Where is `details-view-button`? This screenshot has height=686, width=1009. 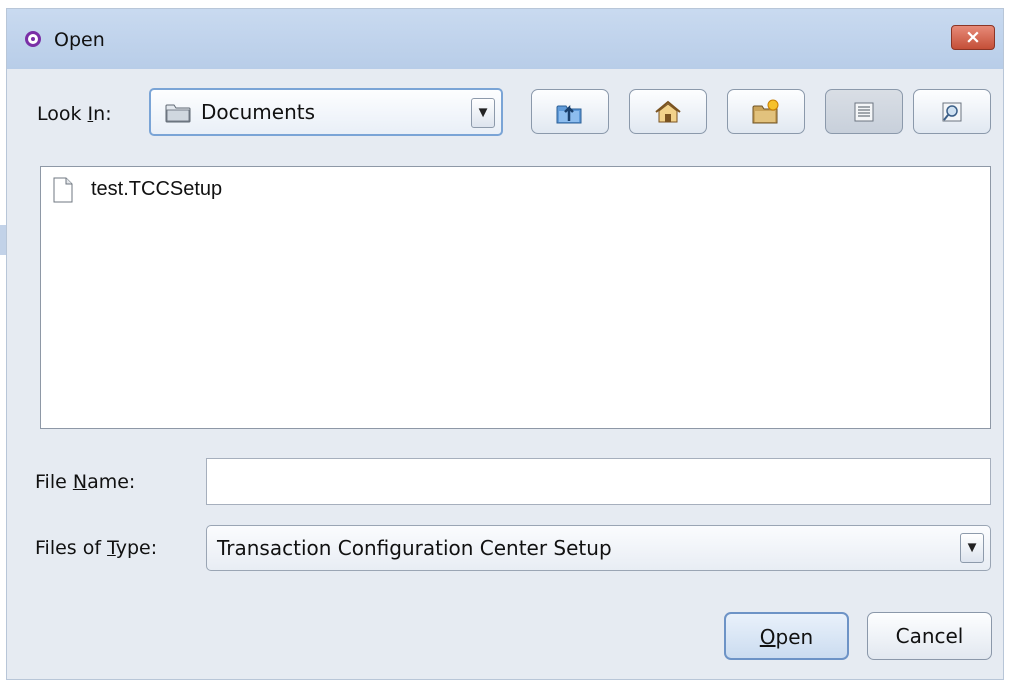
details-view-button is located at coordinates (952, 111).